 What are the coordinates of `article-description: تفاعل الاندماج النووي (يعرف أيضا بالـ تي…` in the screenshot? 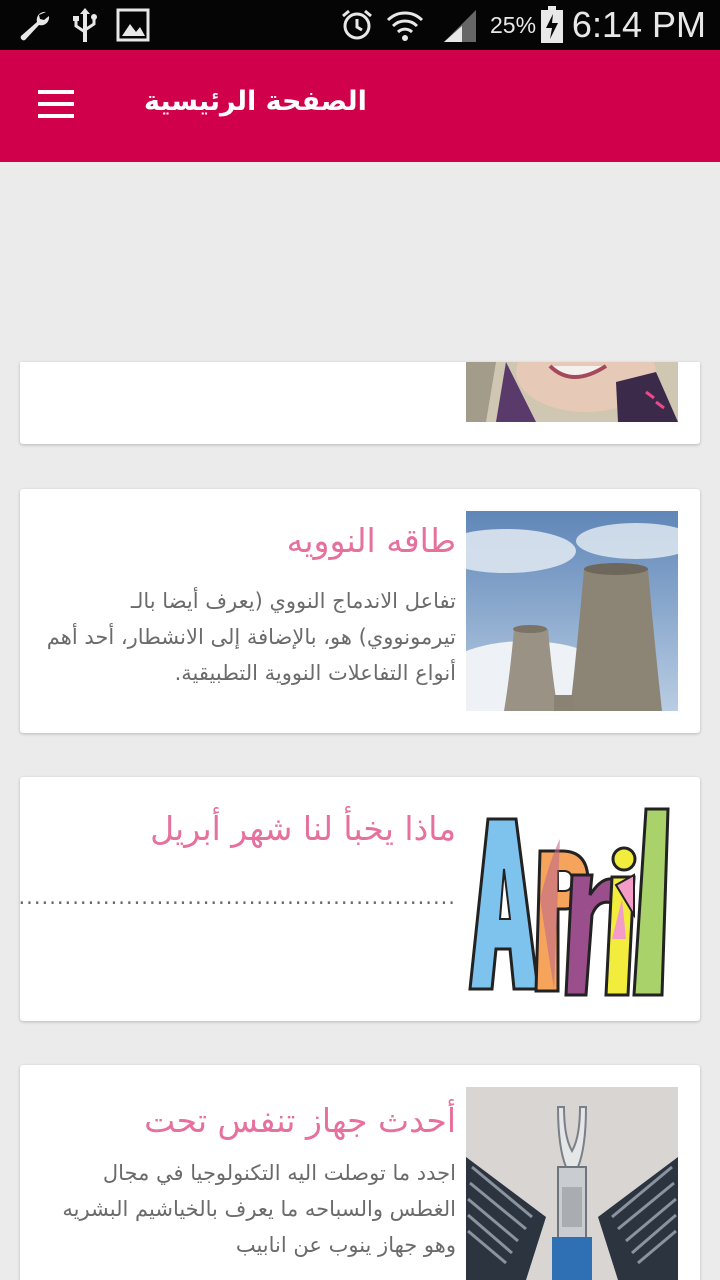 It's located at (251, 637).